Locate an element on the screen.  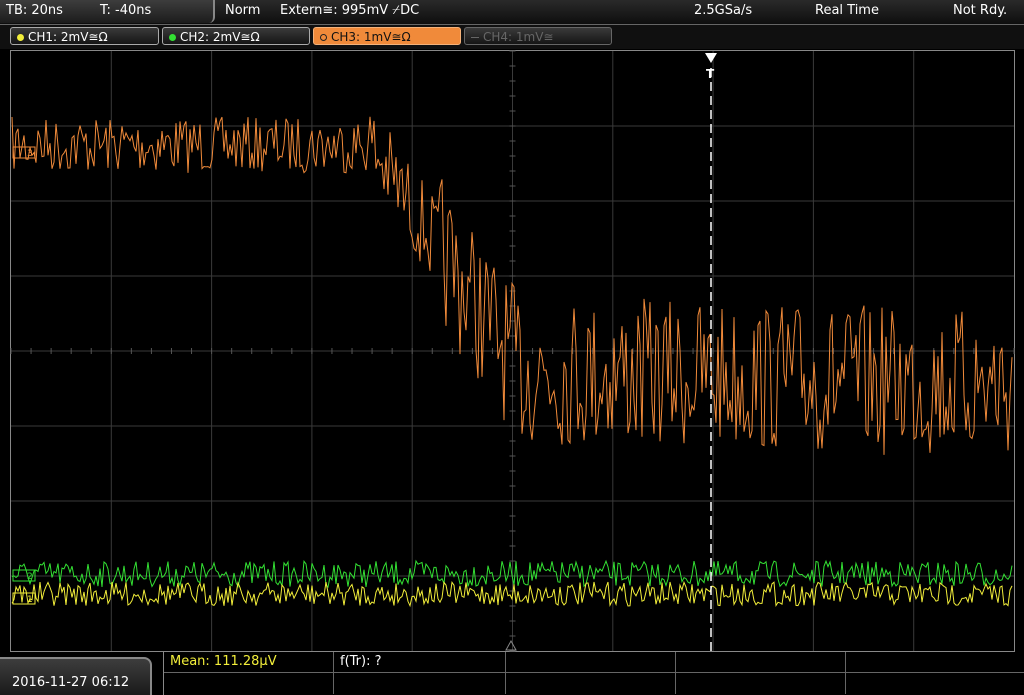
trigger-arrow-icon is located at coordinates (711, 58).